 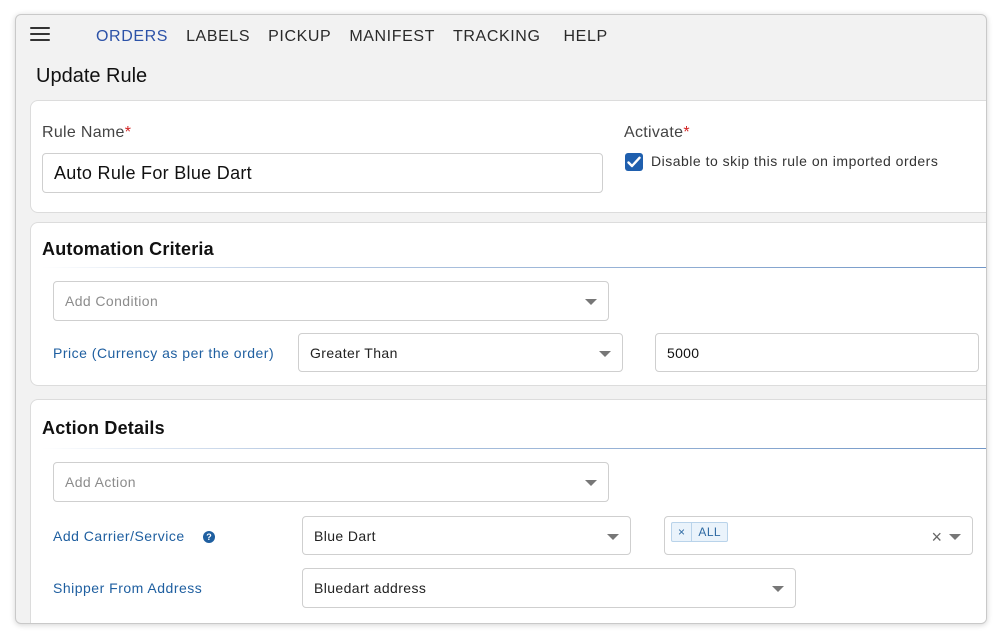 What do you see at coordinates (370, 588) in the screenshot?
I see `shipper-address-value: Bluedart address` at bounding box center [370, 588].